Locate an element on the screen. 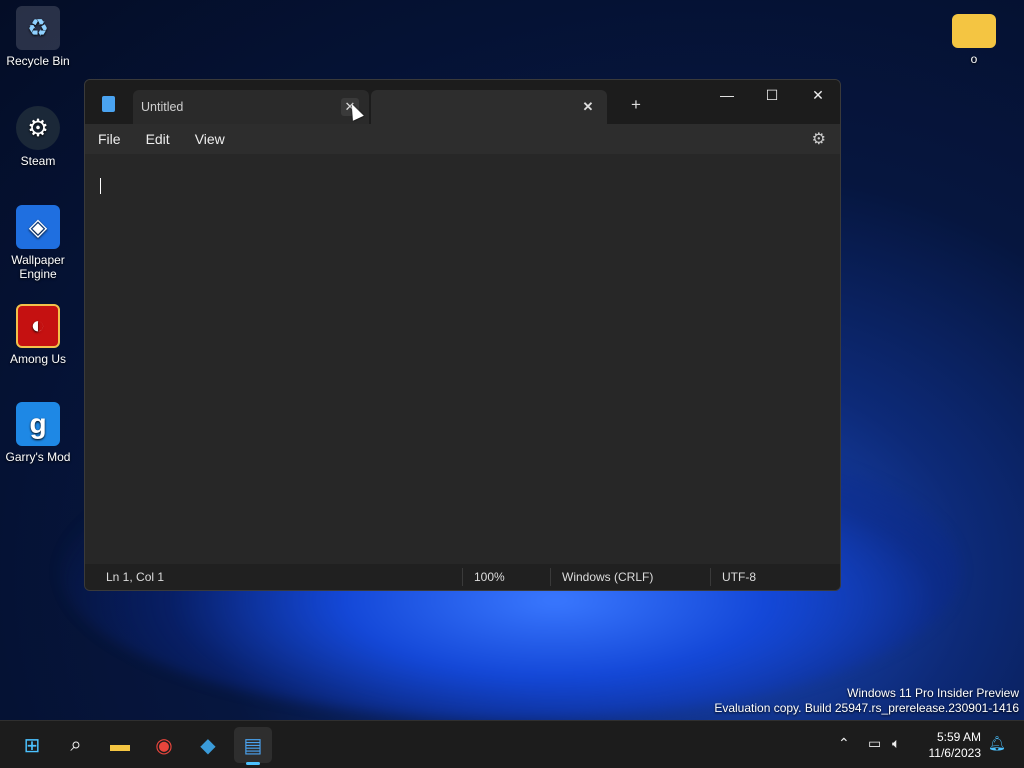 The height and width of the screenshot is (768, 1024). clock: 5:59 AM 11/6/2023 is located at coordinates (955, 745).